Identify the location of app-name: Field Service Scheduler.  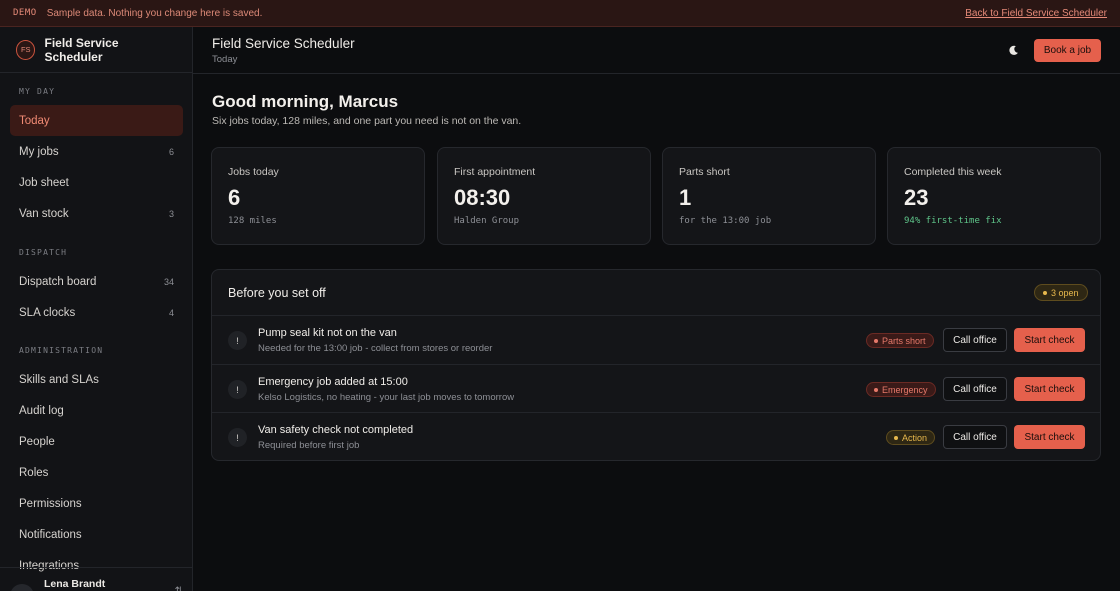
(81, 49).